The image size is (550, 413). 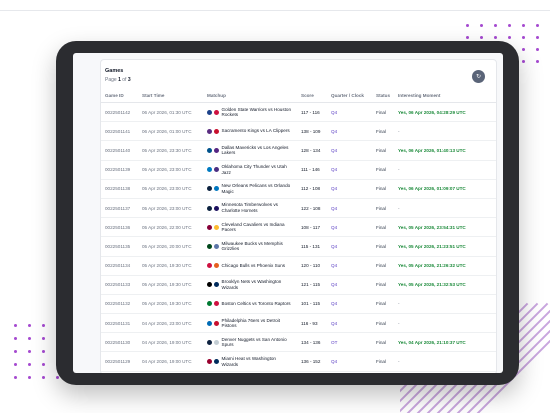 What do you see at coordinates (312, 150) in the screenshot?
I see `score: 128 - 134` at bounding box center [312, 150].